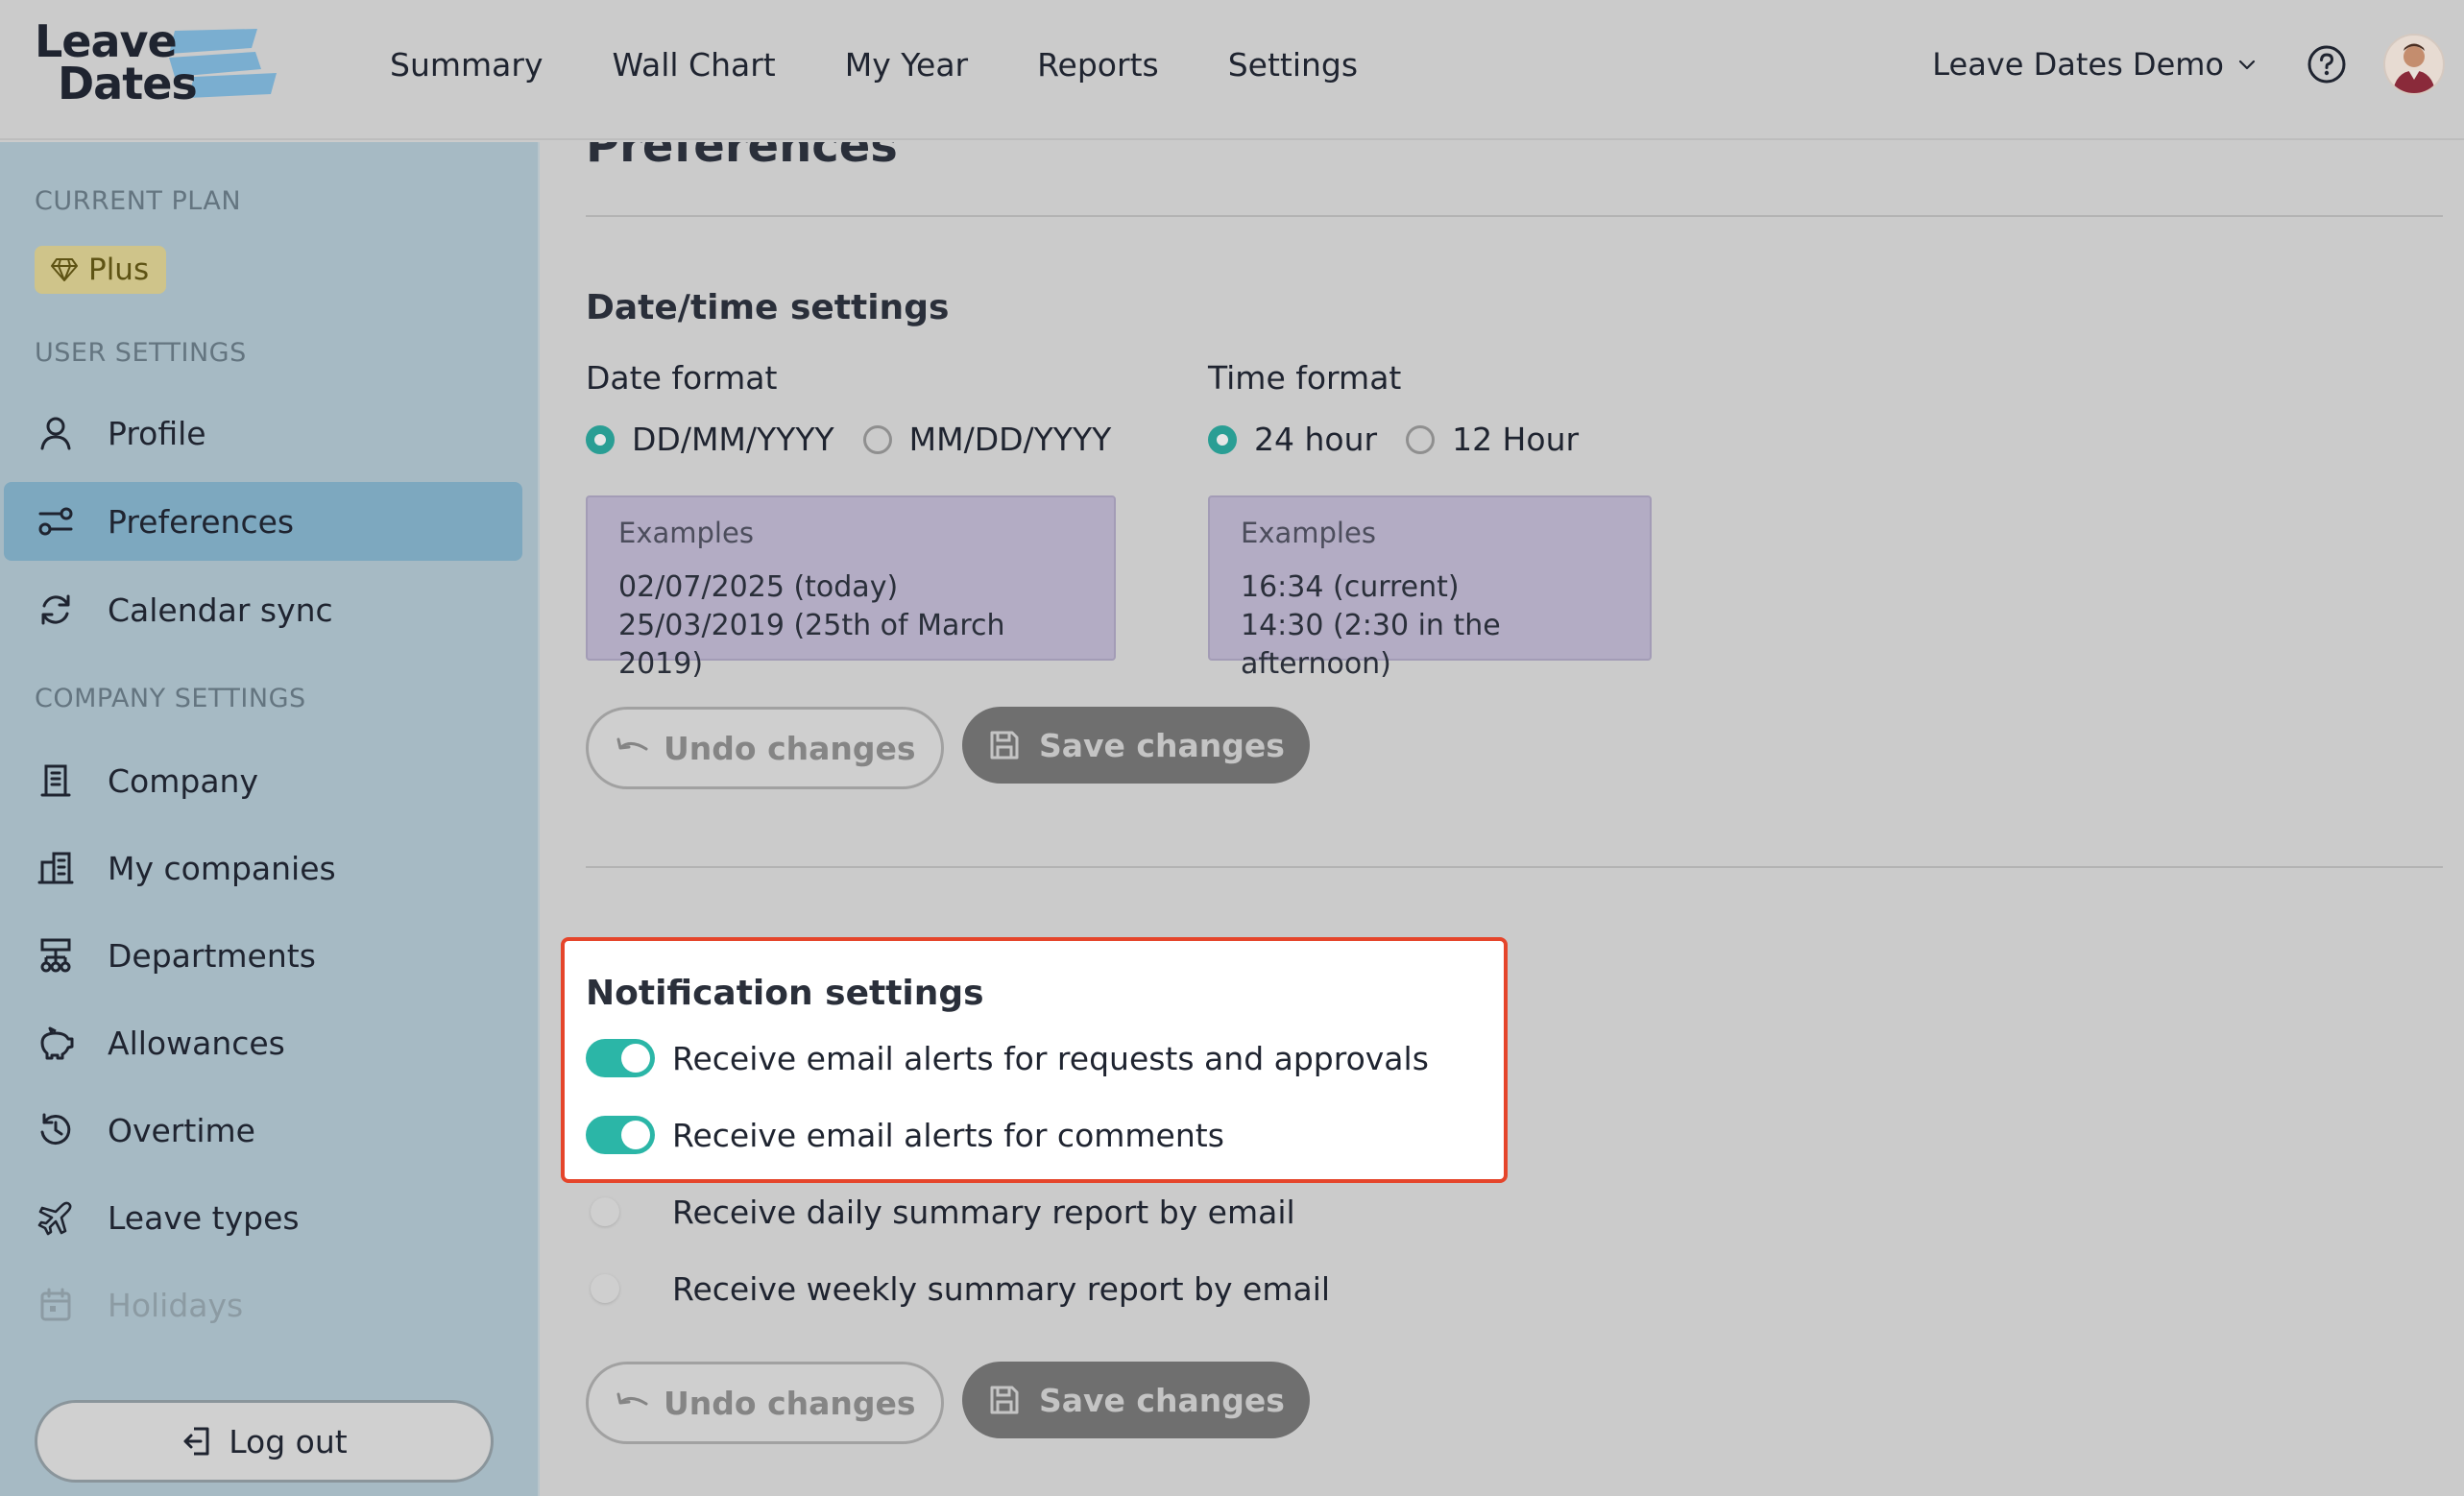 The image size is (2464, 1496). Describe the element at coordinates (56, 1305) in the screenshot. I see `calendar-icon` at that location.